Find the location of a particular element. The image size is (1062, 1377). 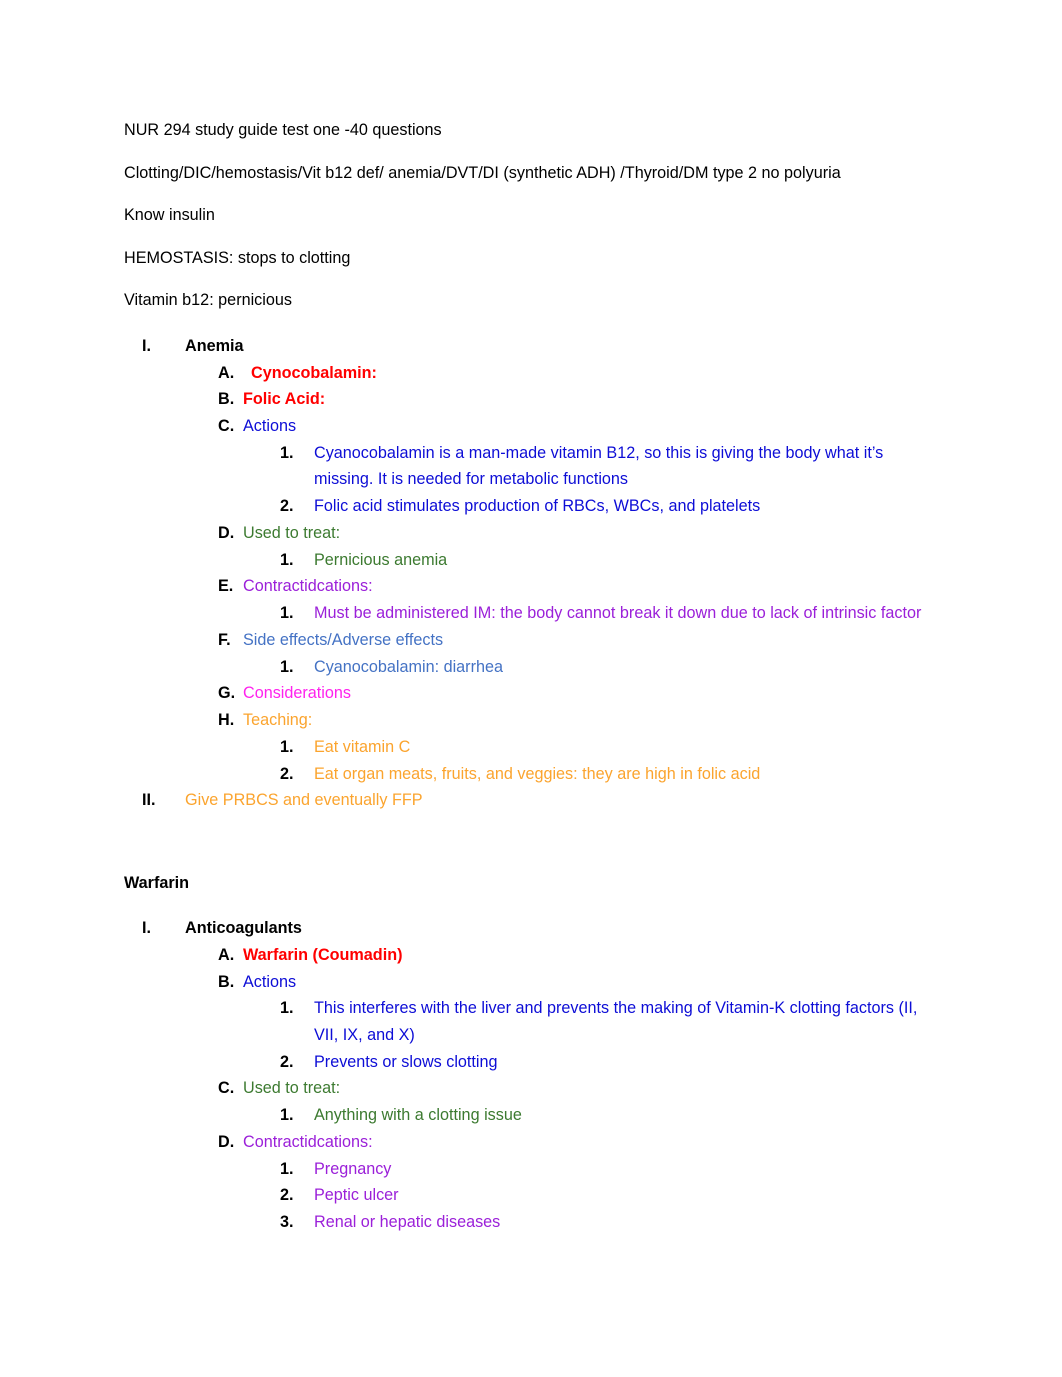

outline-item-used-to-treat-1: 1. Pernicious anemia is located at coordinates (530, 560).